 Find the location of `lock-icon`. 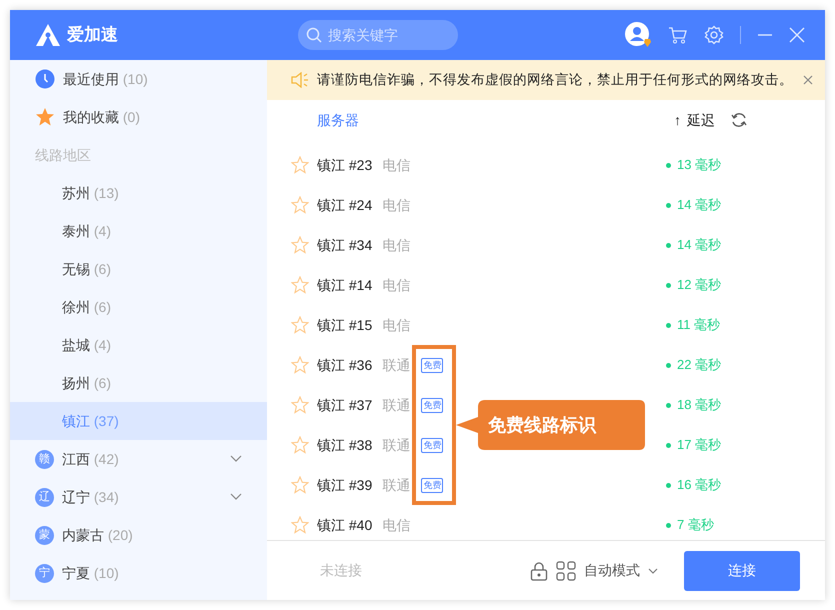

lock-icon is located at coordinates (539, 570).